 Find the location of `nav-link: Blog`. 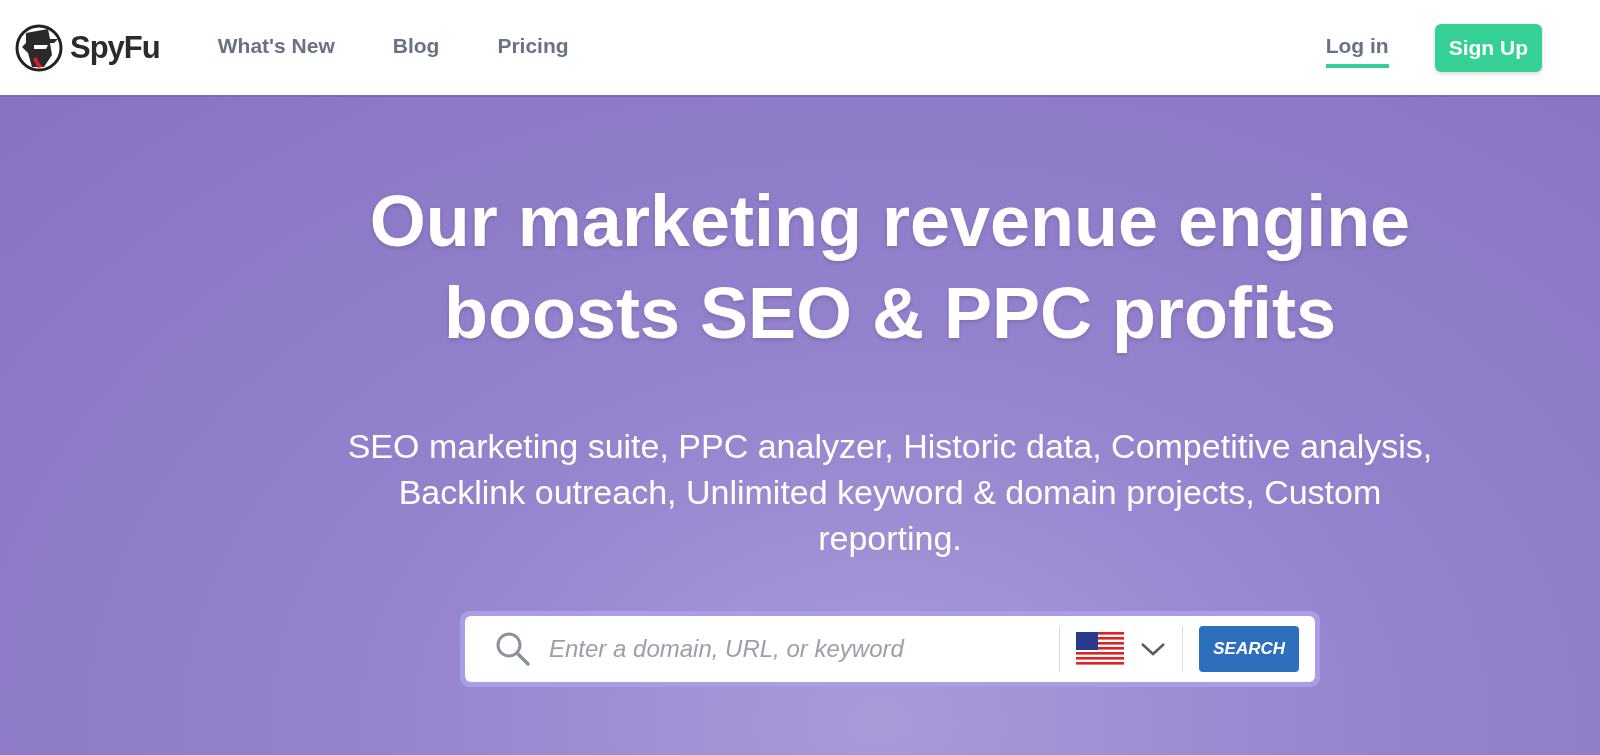

nav-link: Blog is located at coordinates (416, 47).